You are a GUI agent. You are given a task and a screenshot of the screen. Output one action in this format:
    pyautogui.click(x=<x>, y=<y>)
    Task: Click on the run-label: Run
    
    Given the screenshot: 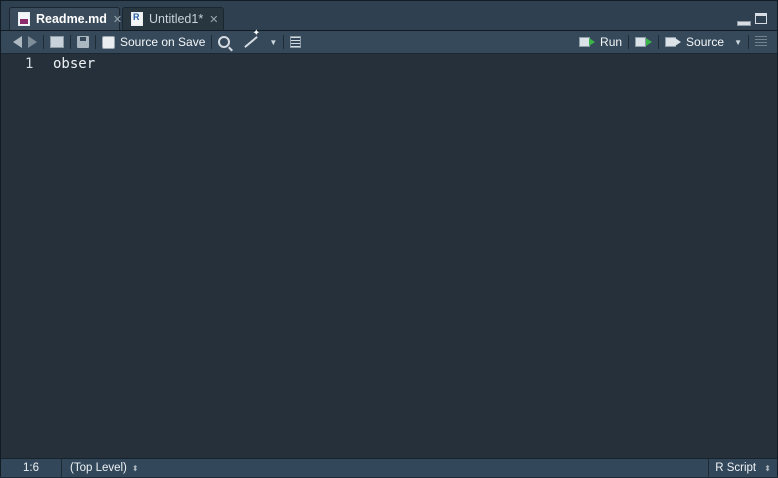 What is the action you would take?
    pyautogui.click(x=611, y=42)
    